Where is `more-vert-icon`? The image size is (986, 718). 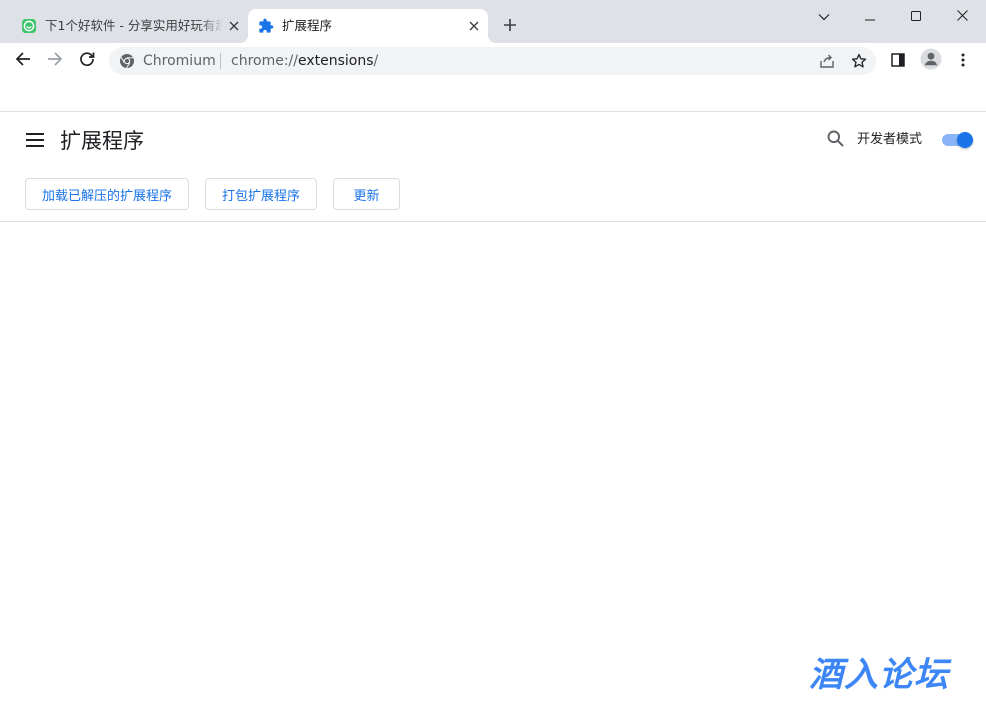 more-vert-icon is located at coordinates (963, 61).